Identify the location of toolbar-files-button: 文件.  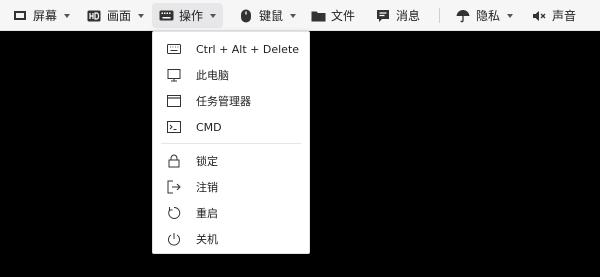
(332, 15).